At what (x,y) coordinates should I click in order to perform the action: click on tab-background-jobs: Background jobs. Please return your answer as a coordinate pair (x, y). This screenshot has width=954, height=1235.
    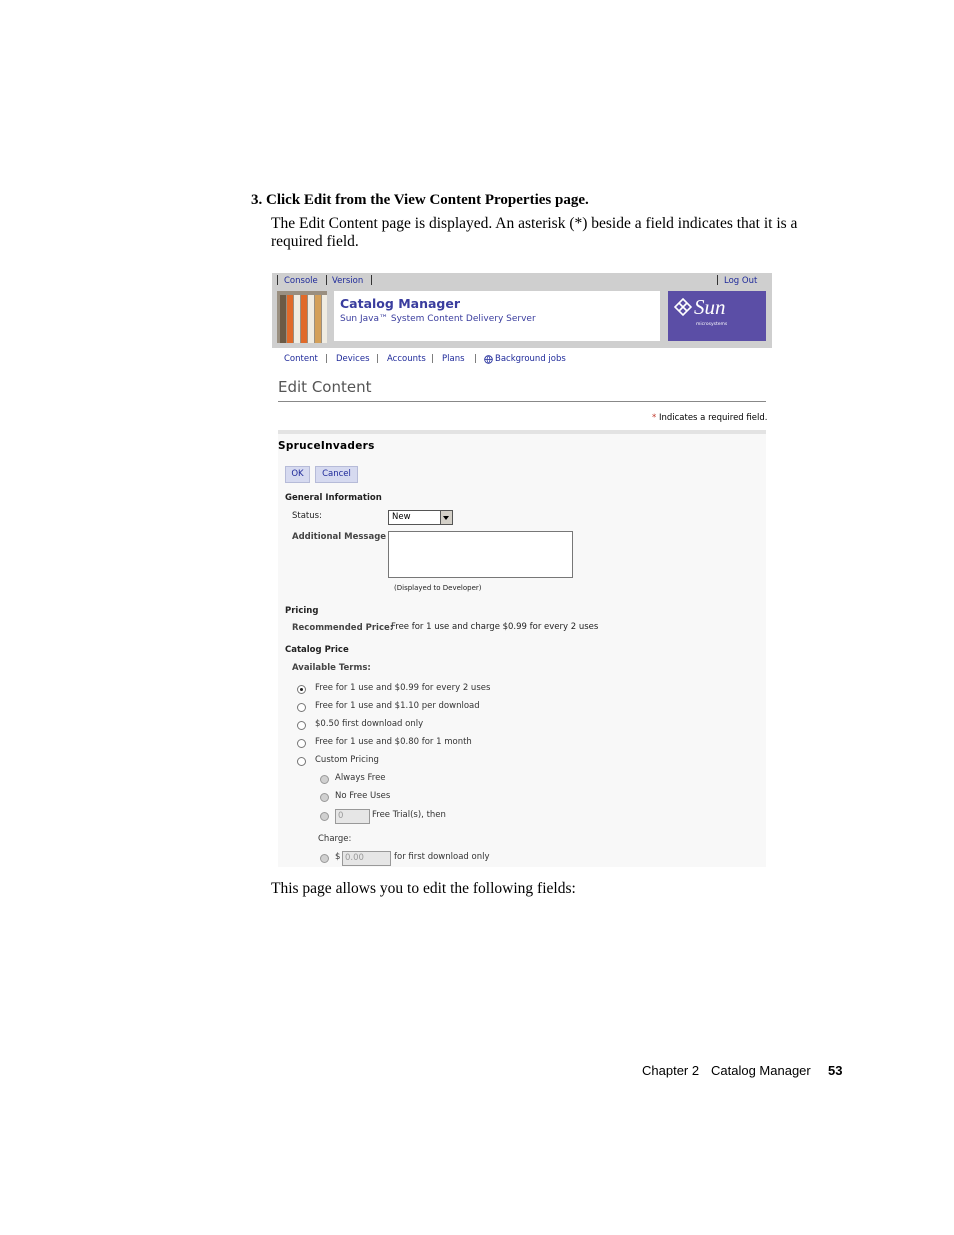
    Looking at the image, I should click on (530, 359).